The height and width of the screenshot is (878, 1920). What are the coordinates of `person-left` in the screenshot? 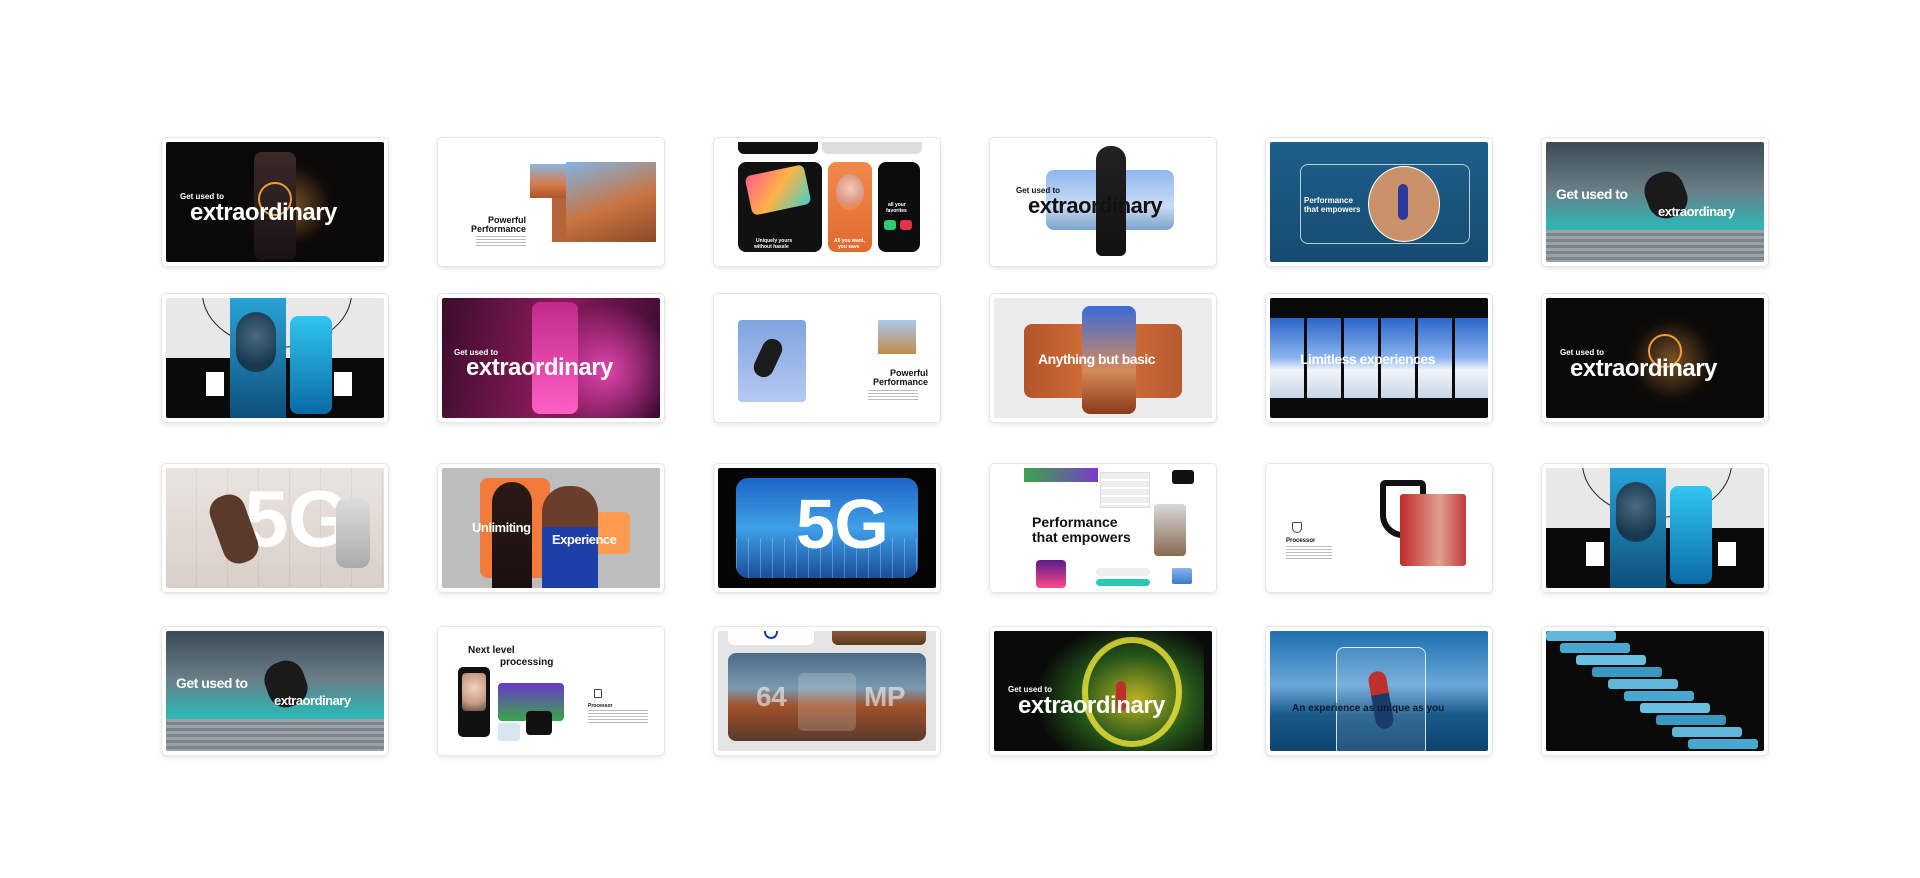 It's located at (512, 535).